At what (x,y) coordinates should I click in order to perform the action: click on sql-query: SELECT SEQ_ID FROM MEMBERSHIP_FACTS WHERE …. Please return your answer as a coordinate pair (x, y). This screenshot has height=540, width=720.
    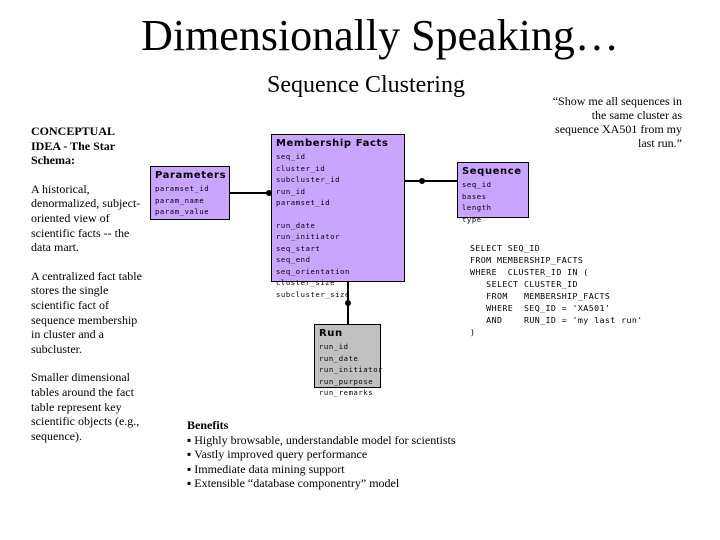
    Looking at the image, I should click on (556, 290).